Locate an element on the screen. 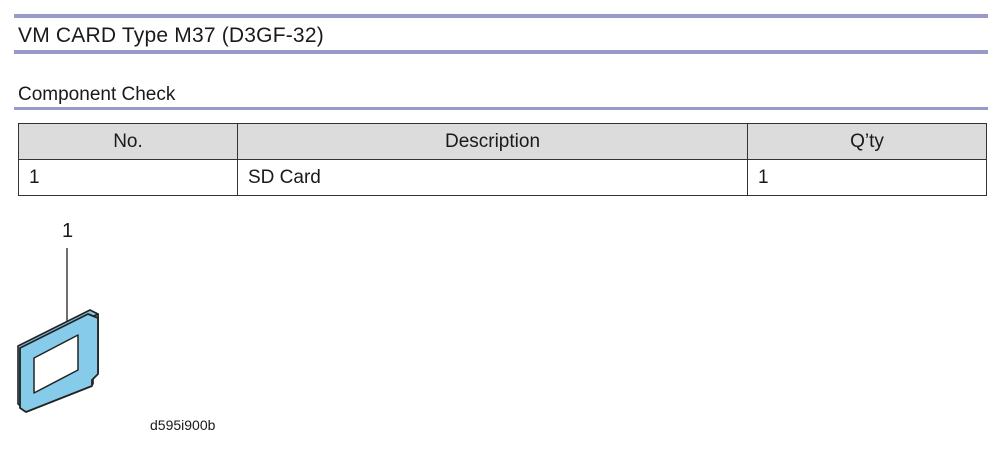  column-header-qty: Q’ty is located at coordinates (867, 141).